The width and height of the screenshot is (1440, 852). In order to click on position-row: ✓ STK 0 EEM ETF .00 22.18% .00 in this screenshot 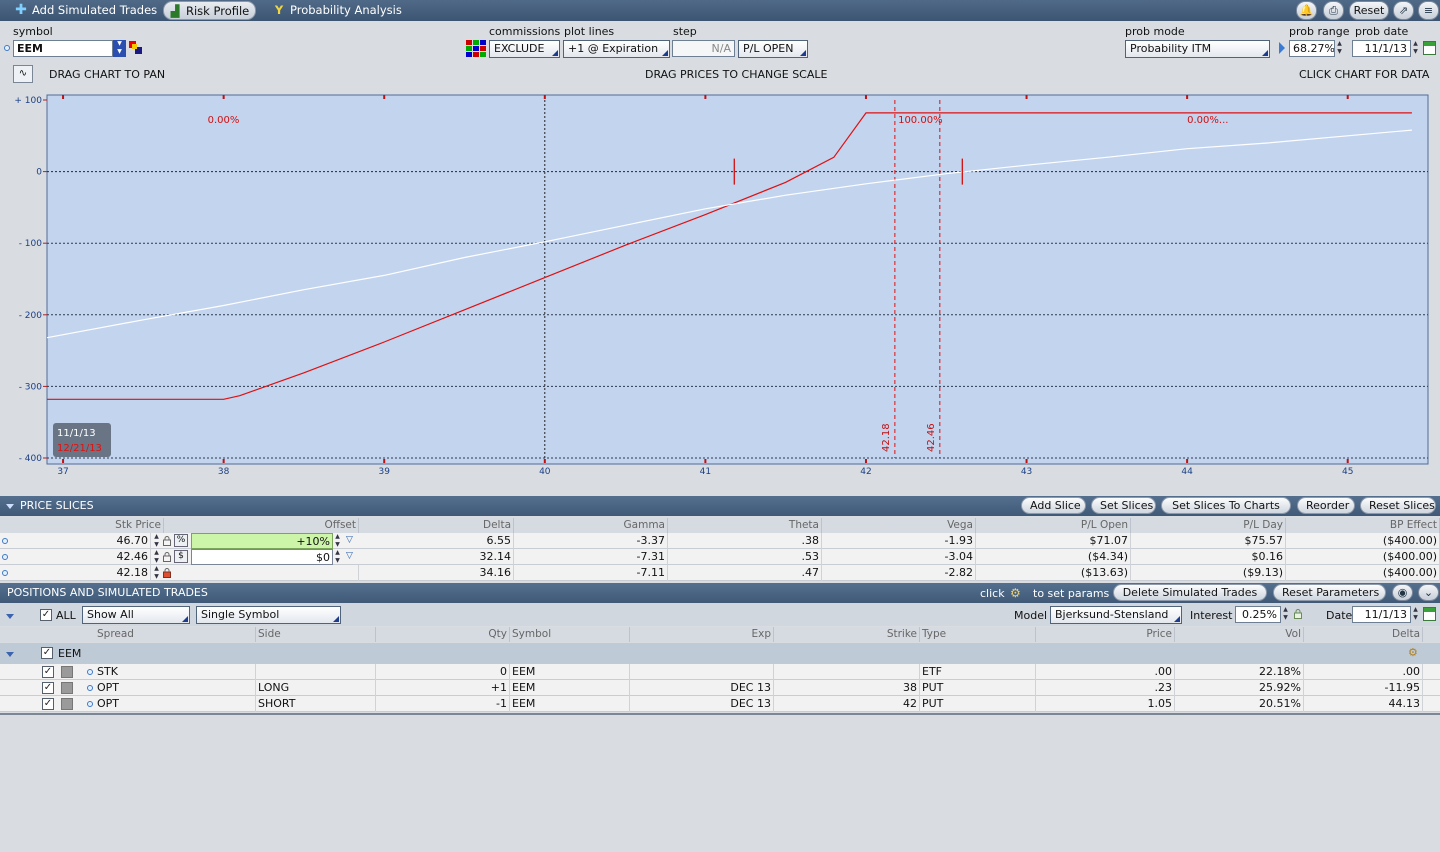, I will do `click(720, 672)`.